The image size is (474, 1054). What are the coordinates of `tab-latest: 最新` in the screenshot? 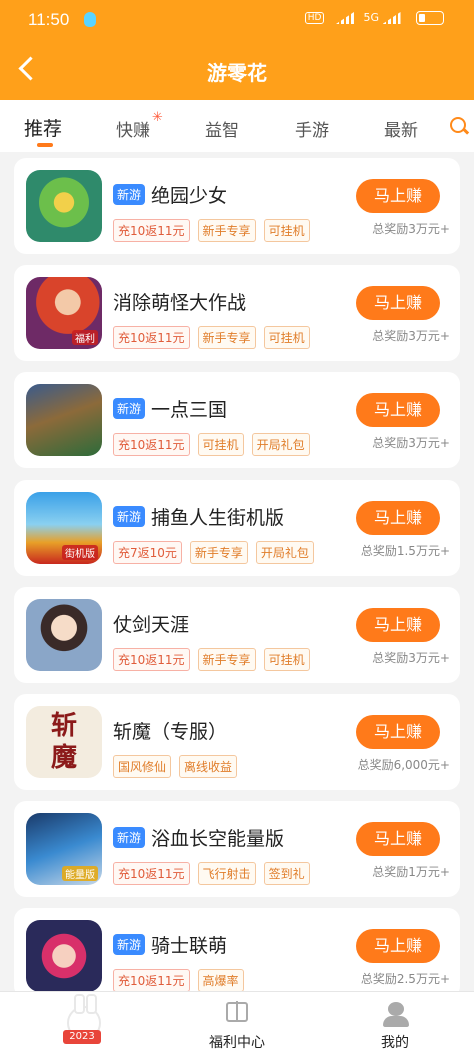 It's located at (401, 128).